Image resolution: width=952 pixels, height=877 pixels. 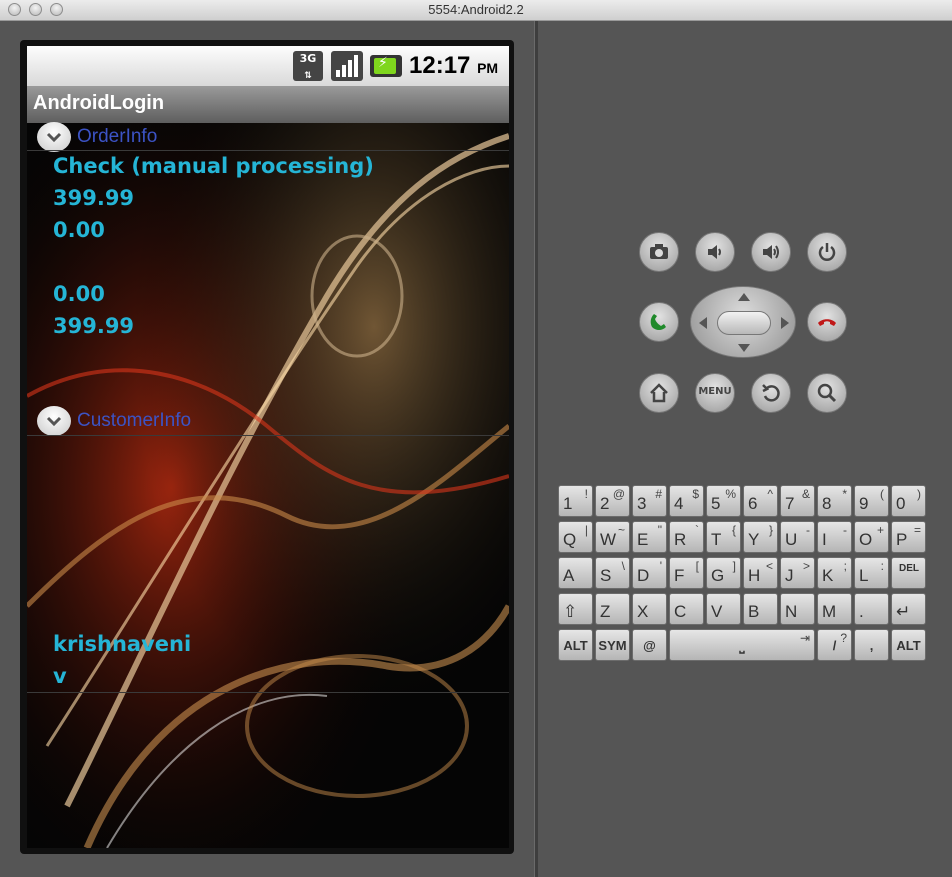 I want to click on phone-red-icon, so click(x=827, y=322).